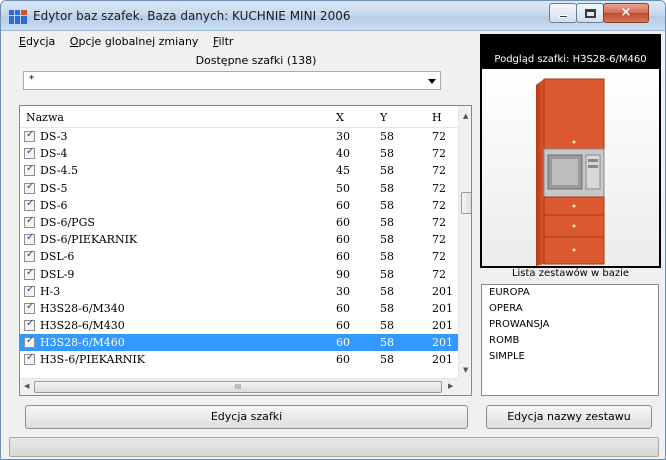  I want to click on set-list-item: OPERA, so click(570, 309).